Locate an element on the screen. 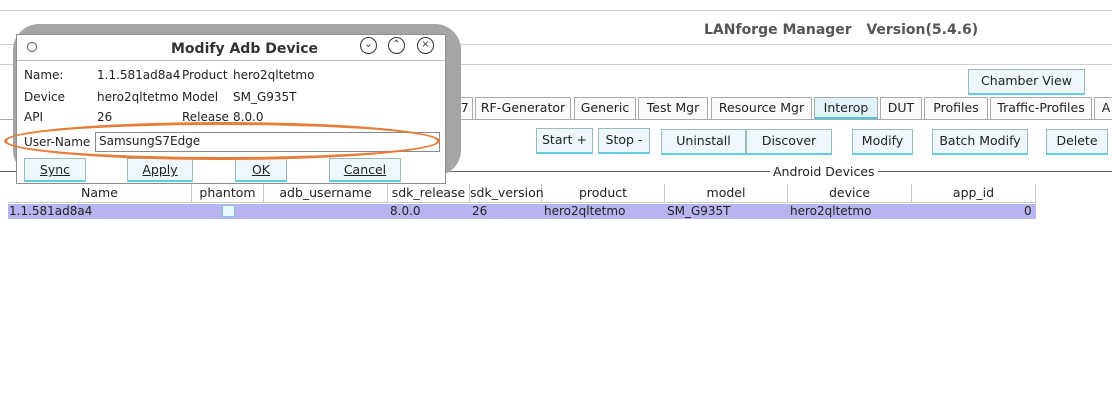 This screenshot has width=1112, height=404. minimize-icon: ⌄ is located at coordinates (368, 45).